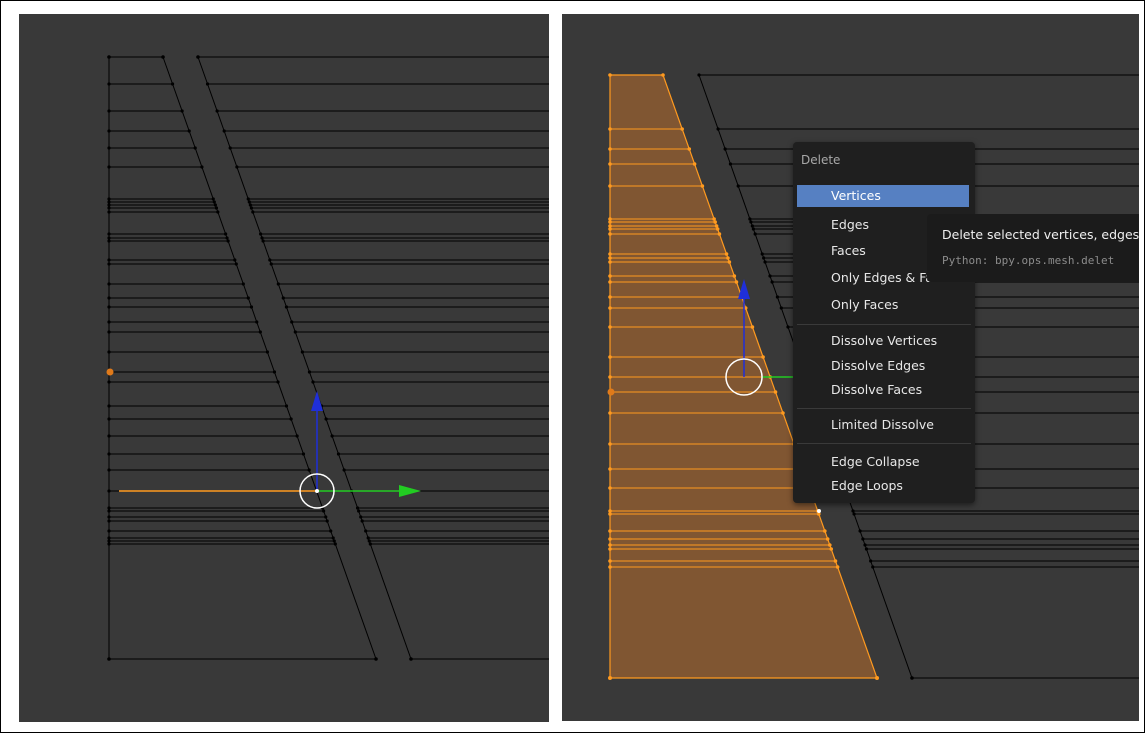  Describe the element at coordinates (883, 366) in the screenshot. I see `menu-item-dissolve-edges: Dissolve Edges` at that location.